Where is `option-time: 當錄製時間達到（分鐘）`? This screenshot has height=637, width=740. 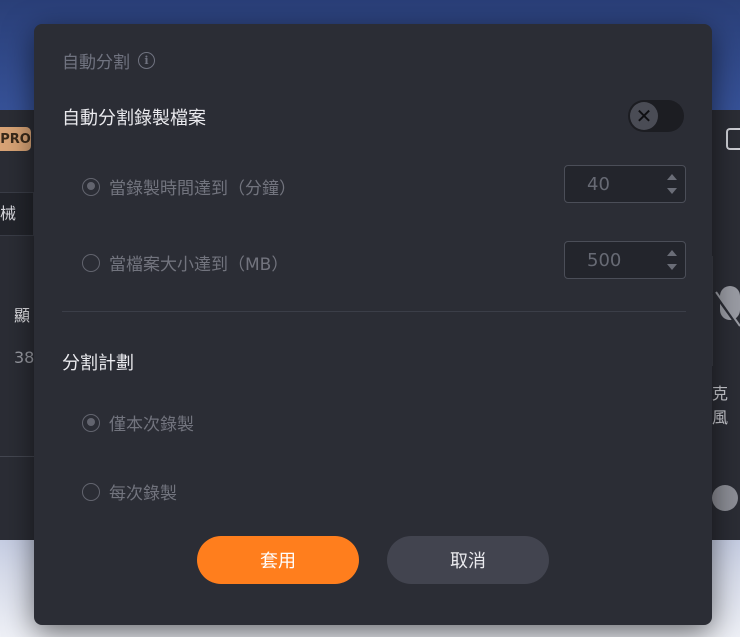
option-time: 當錄製時間達到（分鐘） is located at coordinates (189, 186).